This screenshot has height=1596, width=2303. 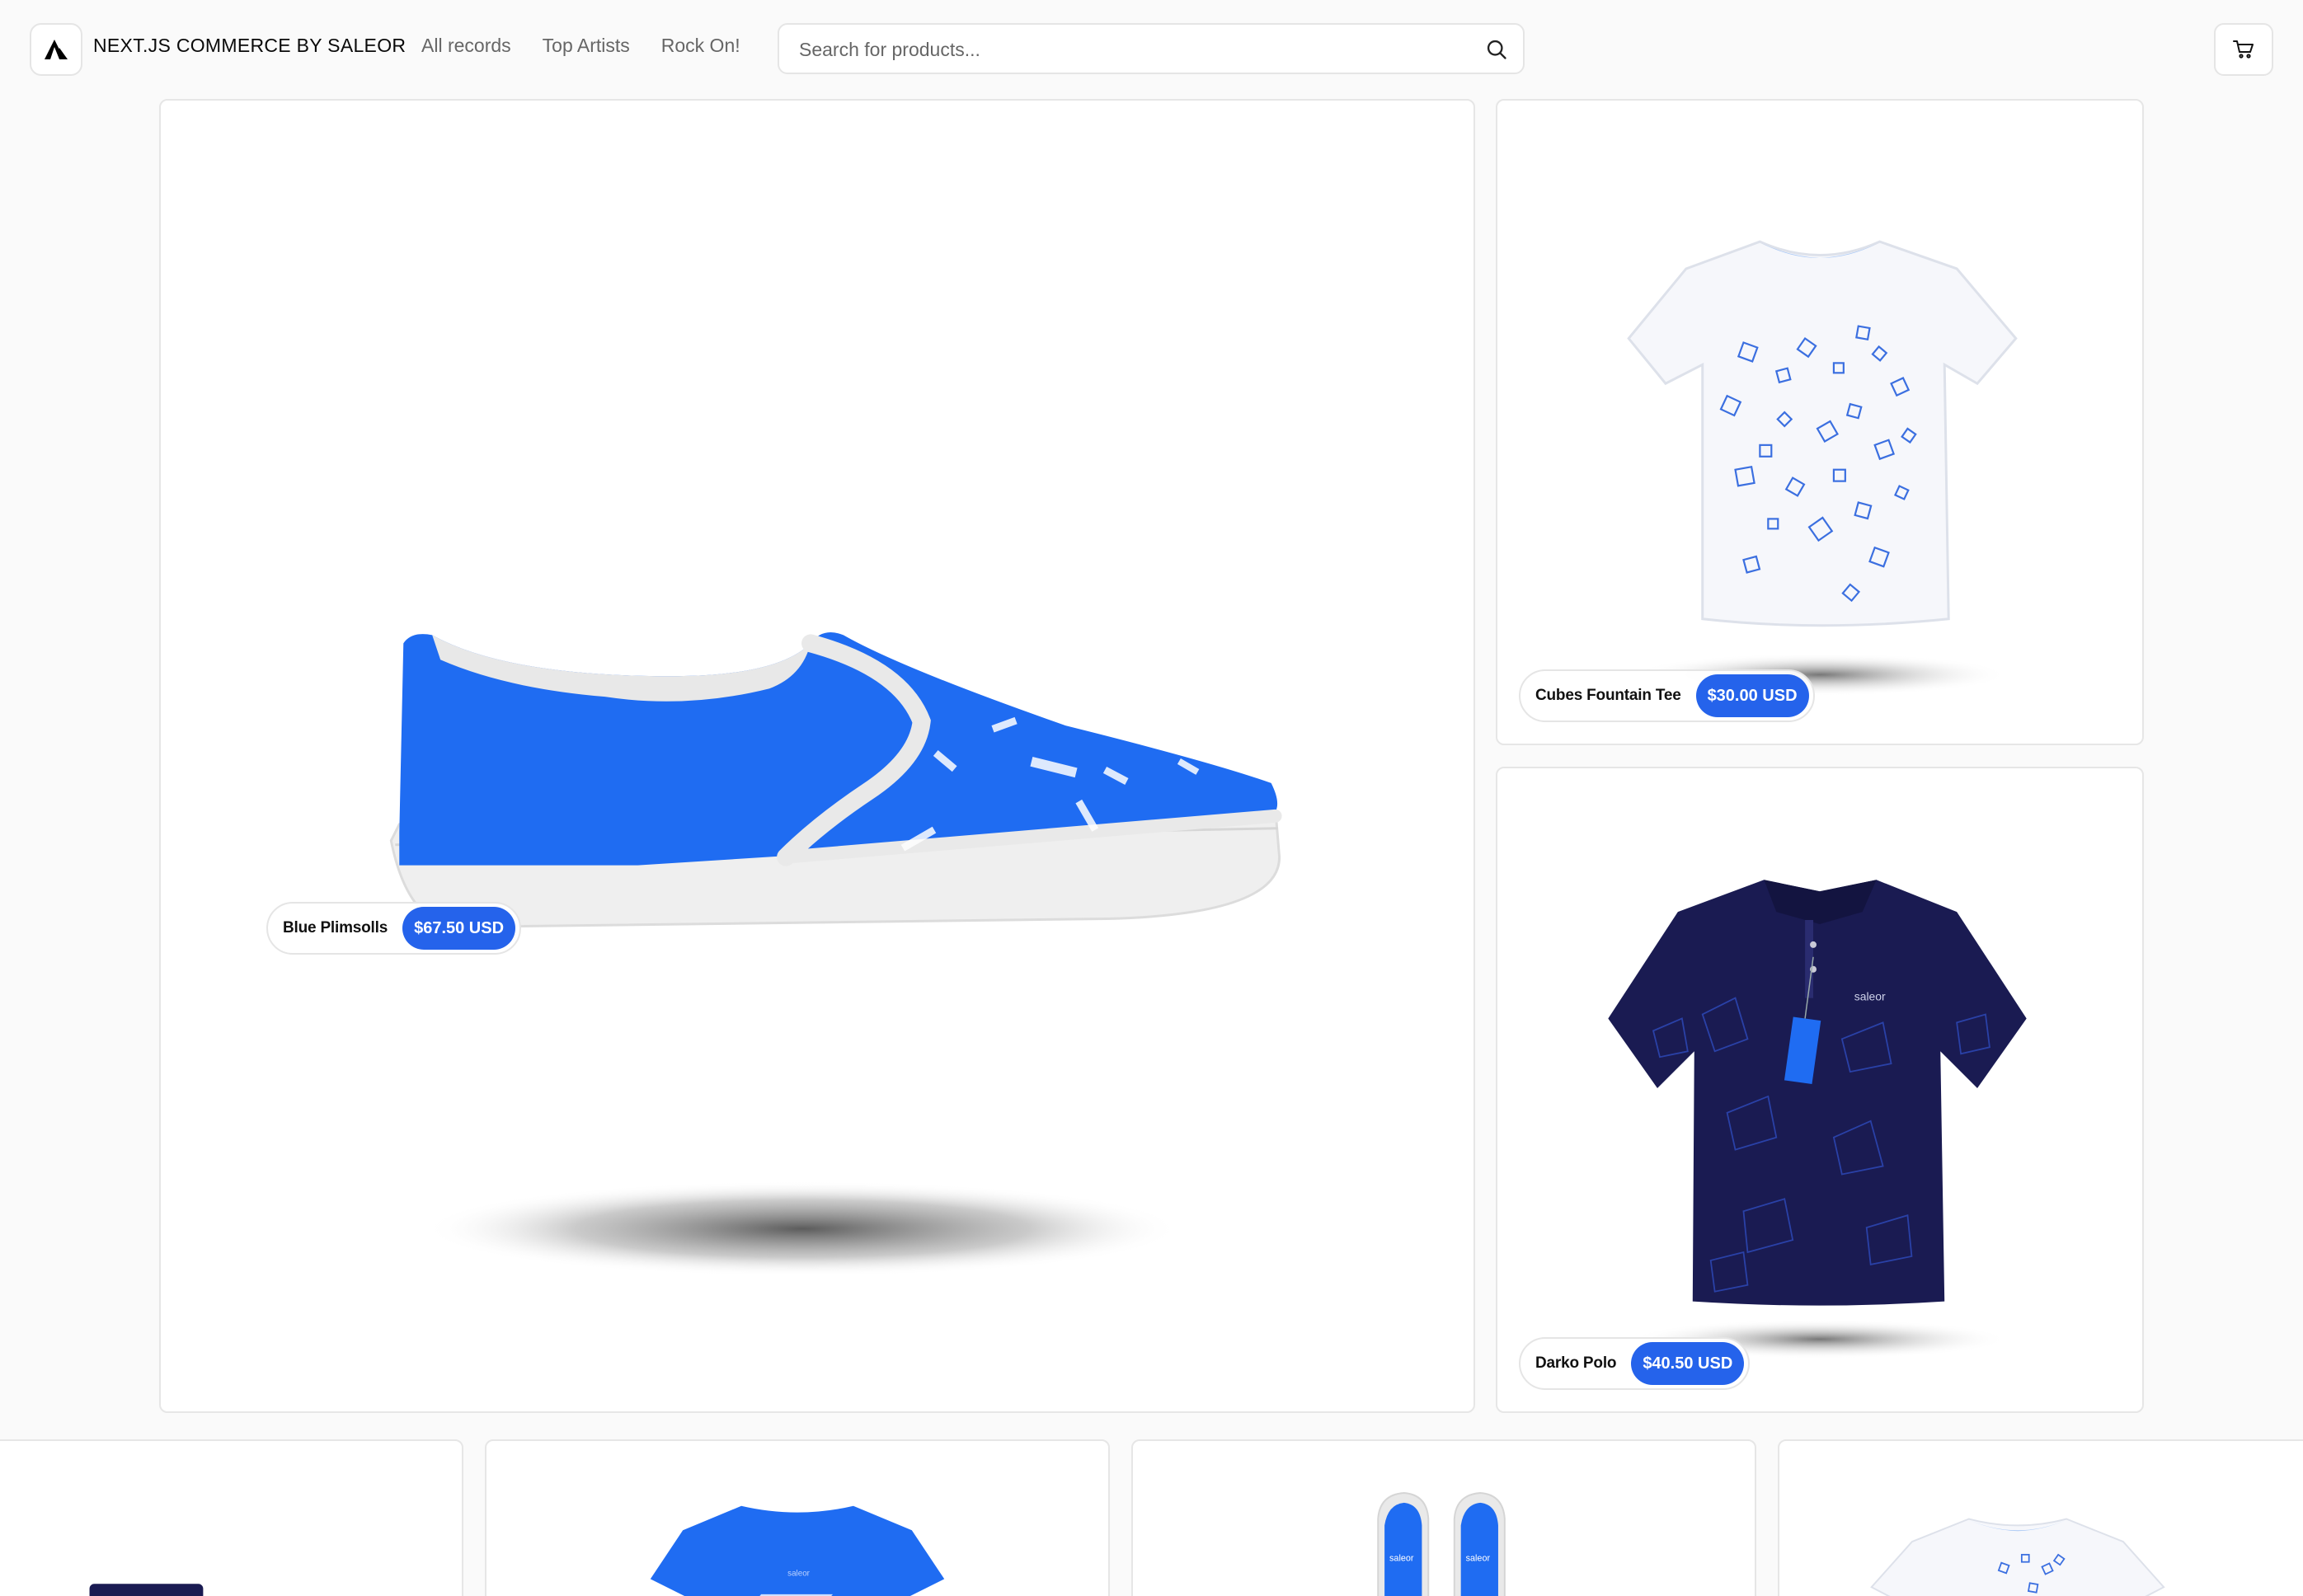 I want to click on product-tile-darko-polo: saleor Darko Polo $40.50 USD, so click(x=1820, y=1090).